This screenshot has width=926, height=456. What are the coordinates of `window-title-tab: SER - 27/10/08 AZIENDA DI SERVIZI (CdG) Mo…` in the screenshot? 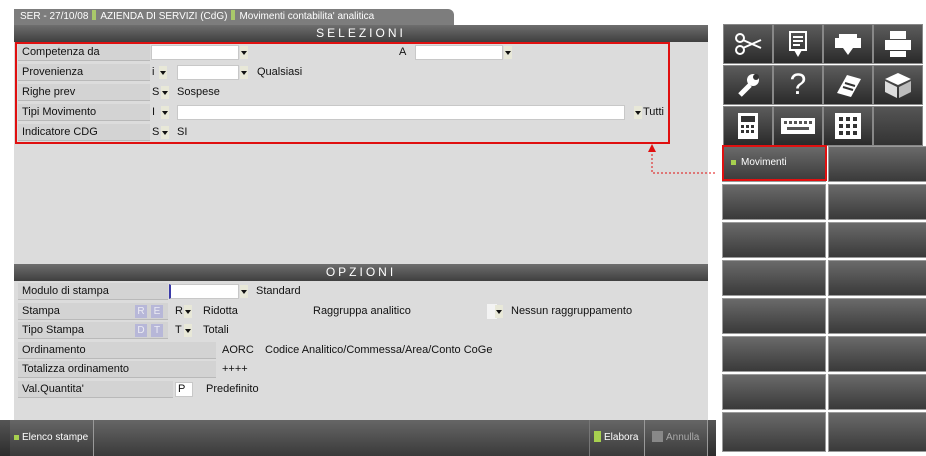 It's located at (234, 17).